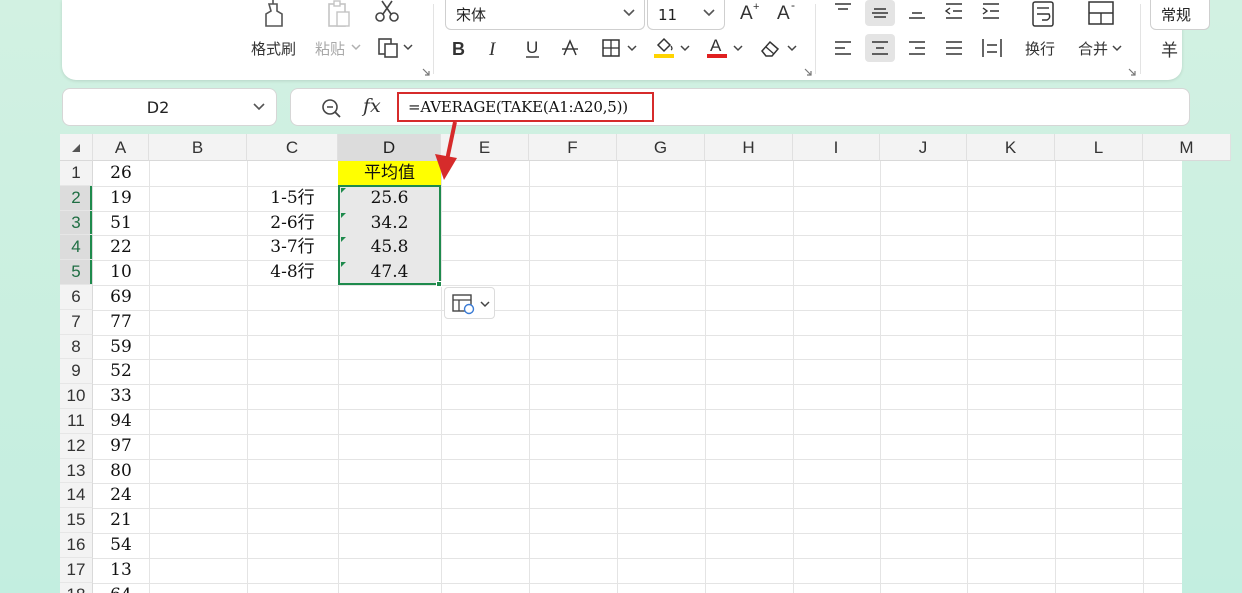  What do you see at coordinates (121, 396) in the screenshot?
I see `cell-a10: 33` at bounding box center [121, 396].